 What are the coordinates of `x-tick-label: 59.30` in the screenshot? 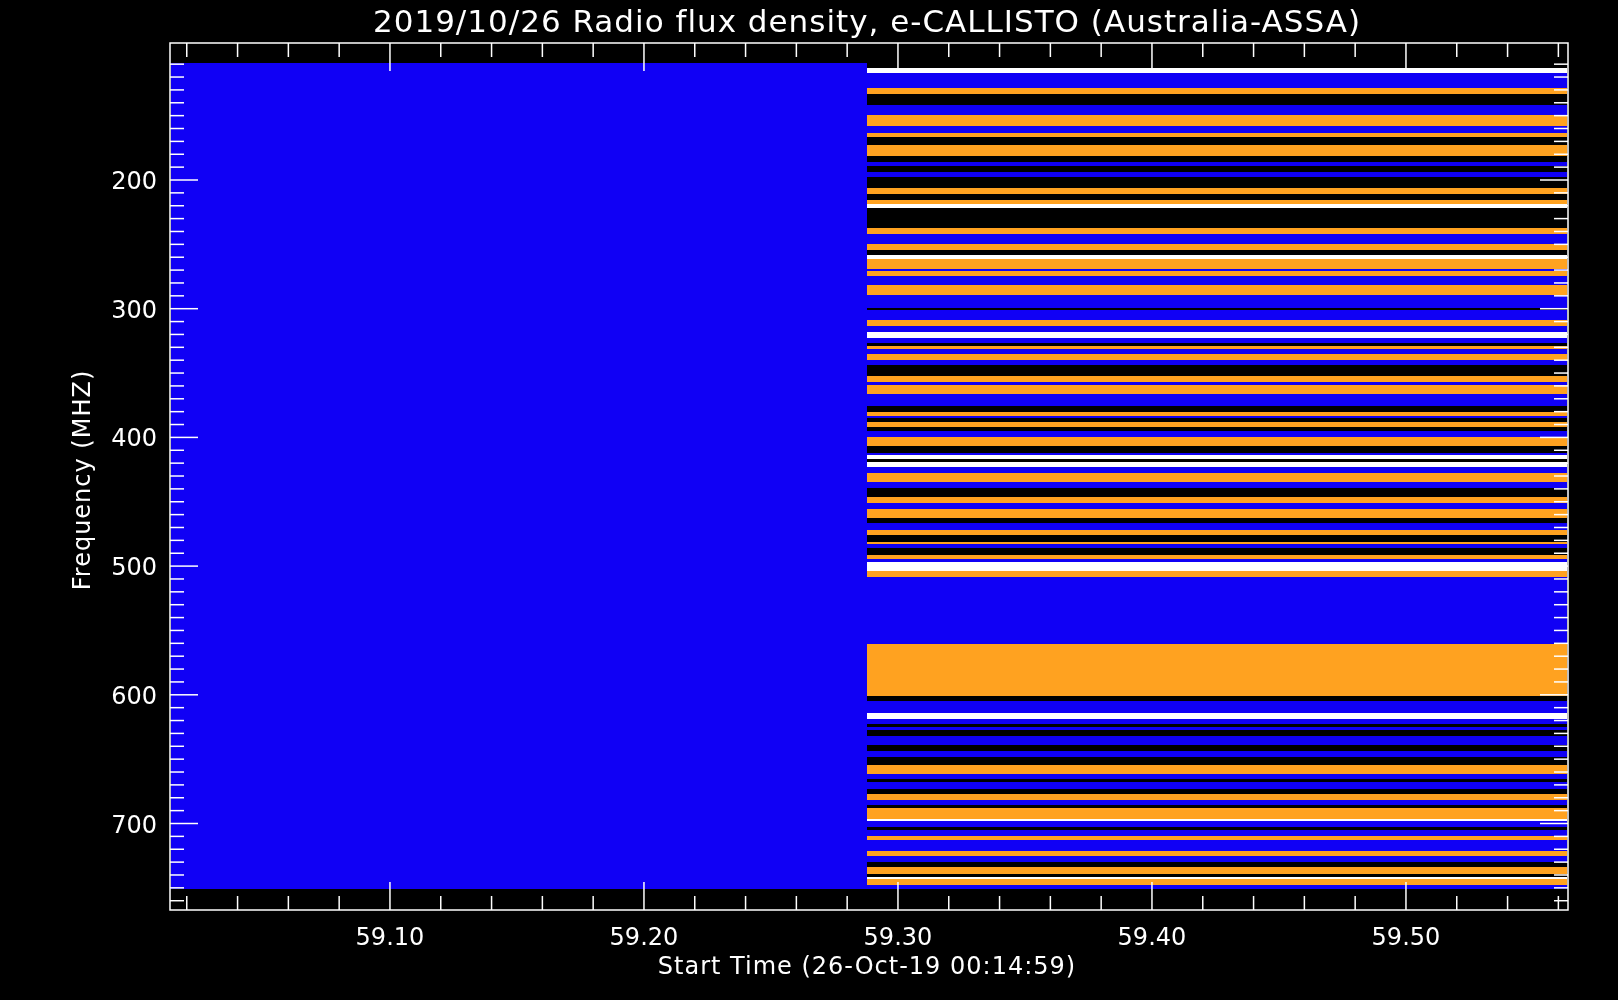 It's located at (898, 937).